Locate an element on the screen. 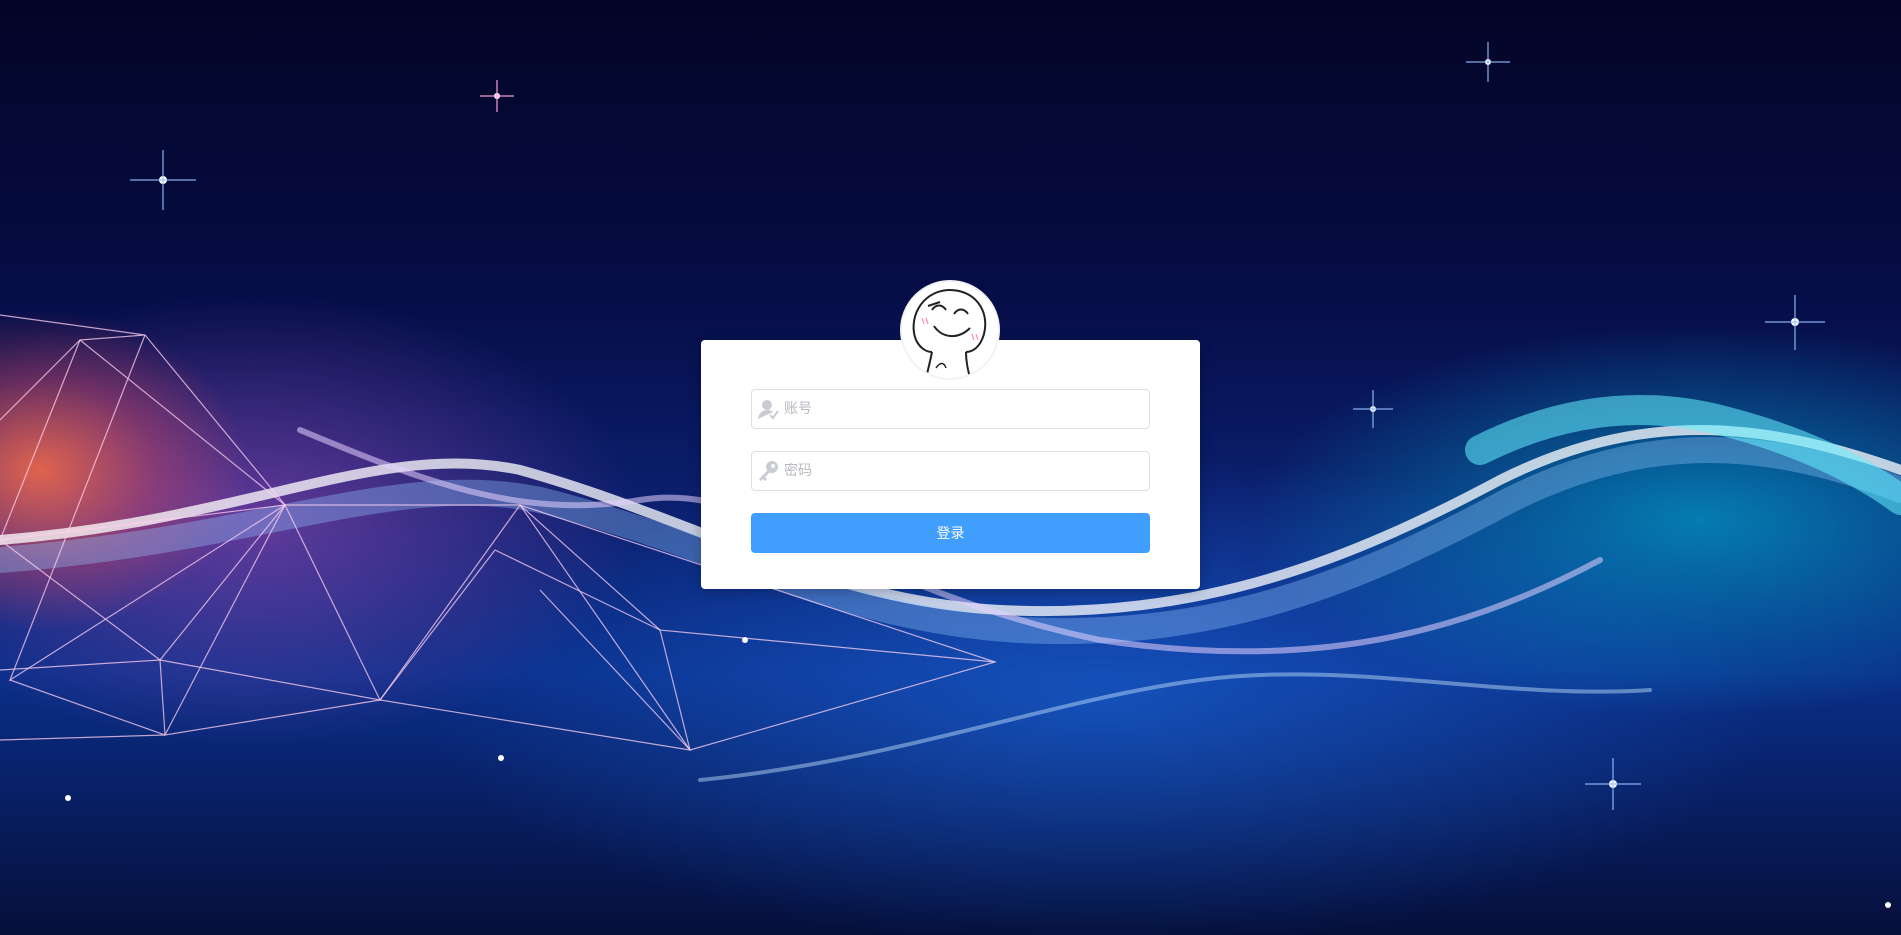 The height and width of the screenshot is (935, 1901). username-field is located at coordinates (950, 409).